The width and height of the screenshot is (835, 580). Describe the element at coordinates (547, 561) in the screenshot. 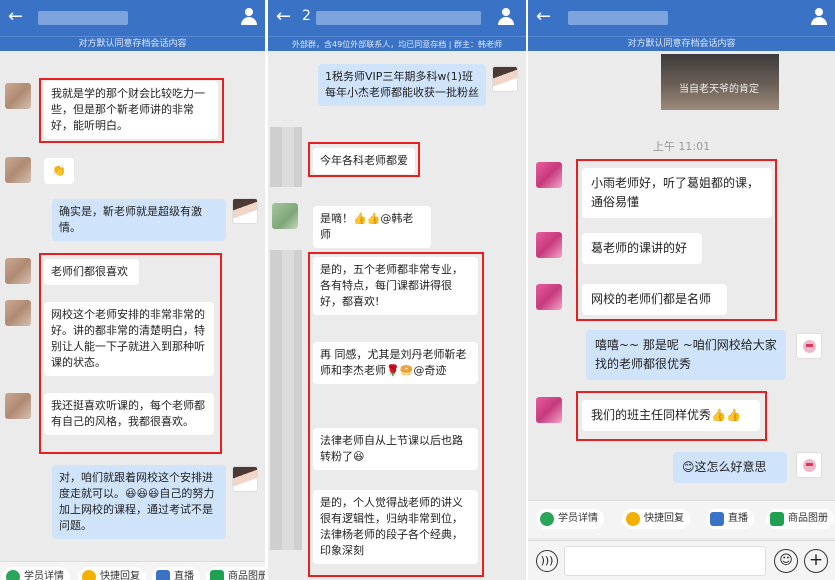

I see `voice-icon: )))` at that location.